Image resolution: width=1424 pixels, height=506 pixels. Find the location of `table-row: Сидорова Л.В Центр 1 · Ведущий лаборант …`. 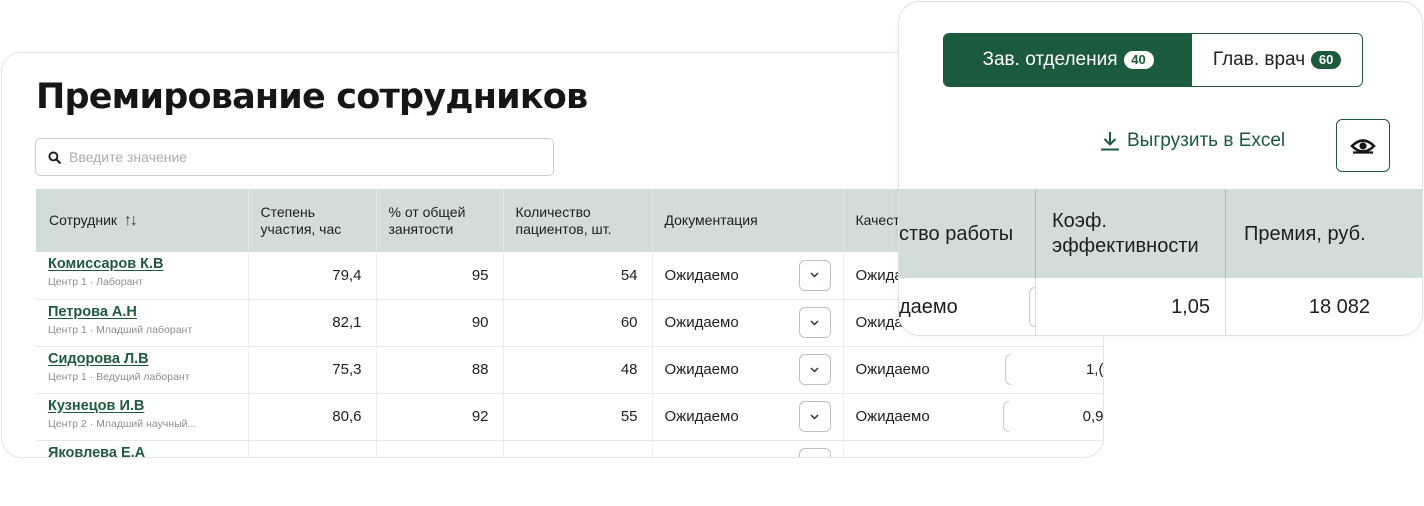

table-row: Сидорова Л.В Центр 1 · Ведущий лаборант … is located at coordinates (570, 370).